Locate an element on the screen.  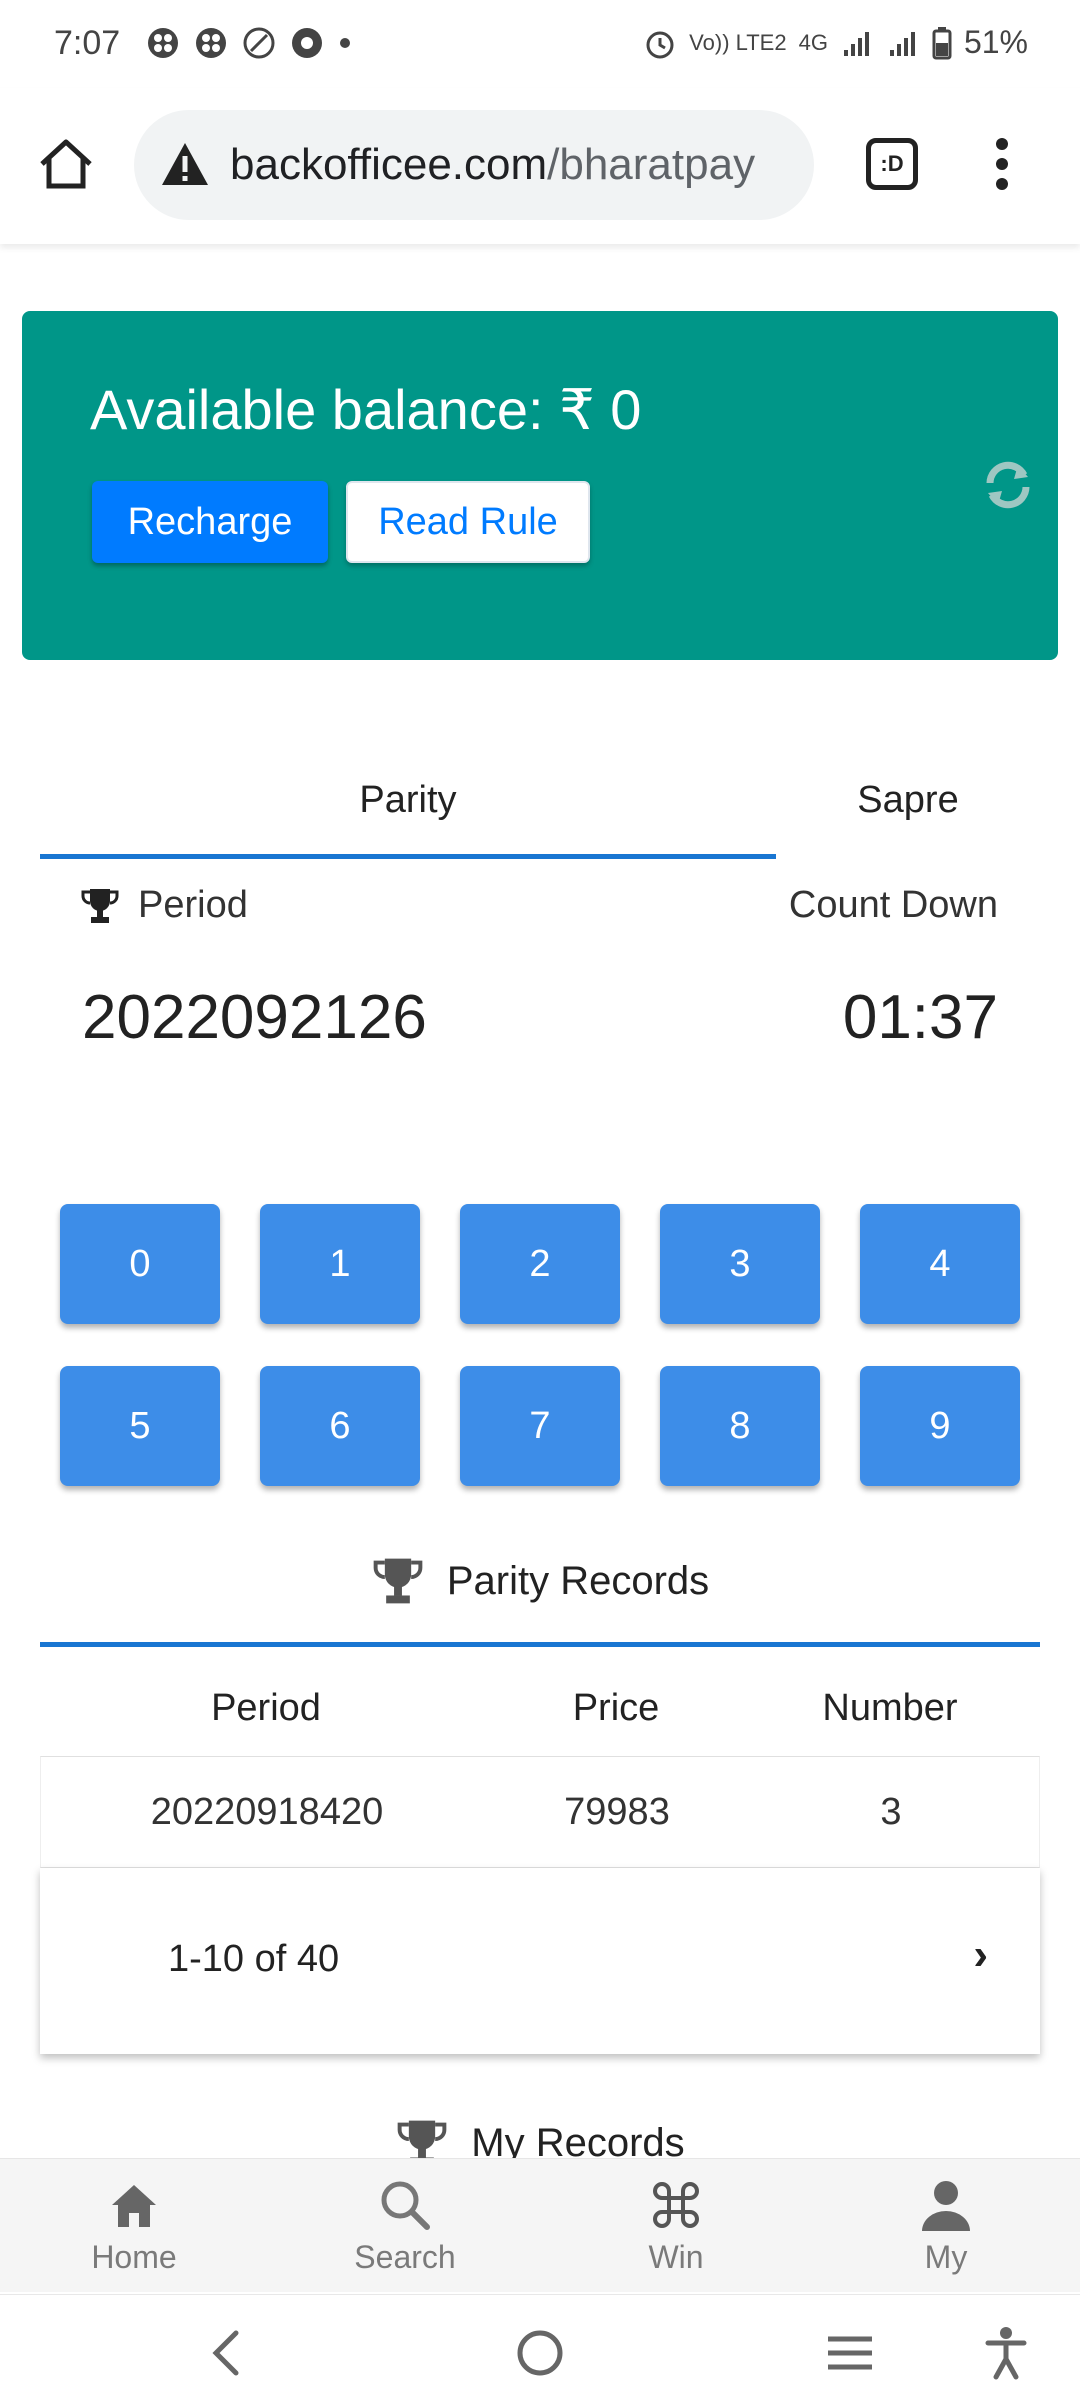
refresh-icon is located at coordinates (1008, 485).